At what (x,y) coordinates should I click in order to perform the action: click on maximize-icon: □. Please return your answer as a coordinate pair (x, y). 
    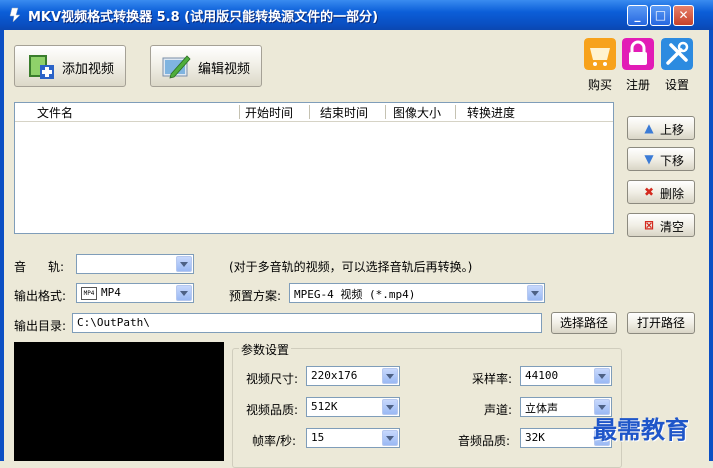
    Looking at the image, I should click on (660, 15).